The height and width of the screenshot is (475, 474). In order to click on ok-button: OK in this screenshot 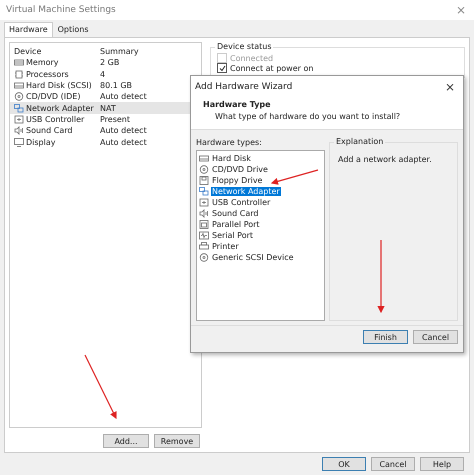, I will do `click(344, 464)`.